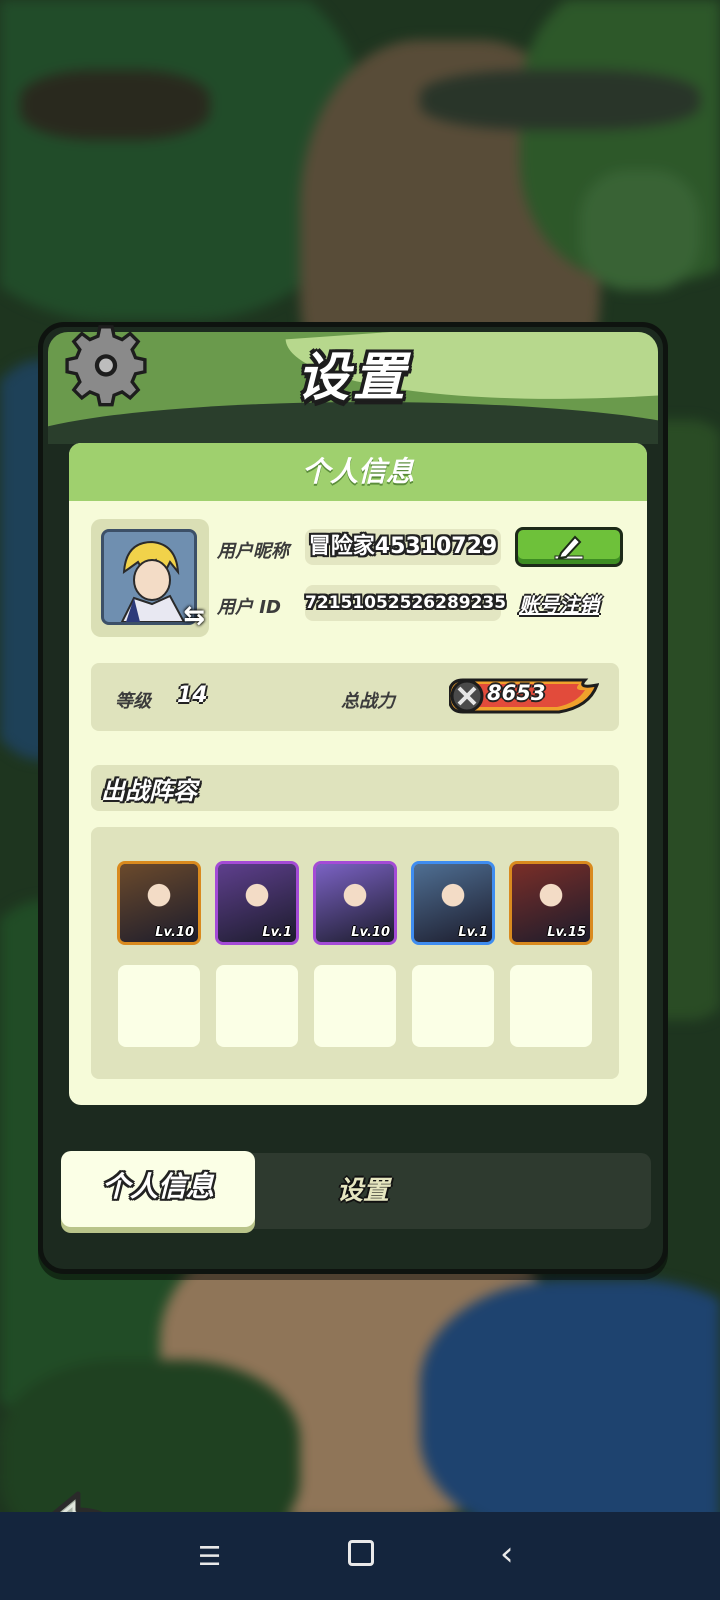  What do you see at coordinates (133, 701) in the screenshot?
I see `level-label: 等级` at bounding box center [133, 701].